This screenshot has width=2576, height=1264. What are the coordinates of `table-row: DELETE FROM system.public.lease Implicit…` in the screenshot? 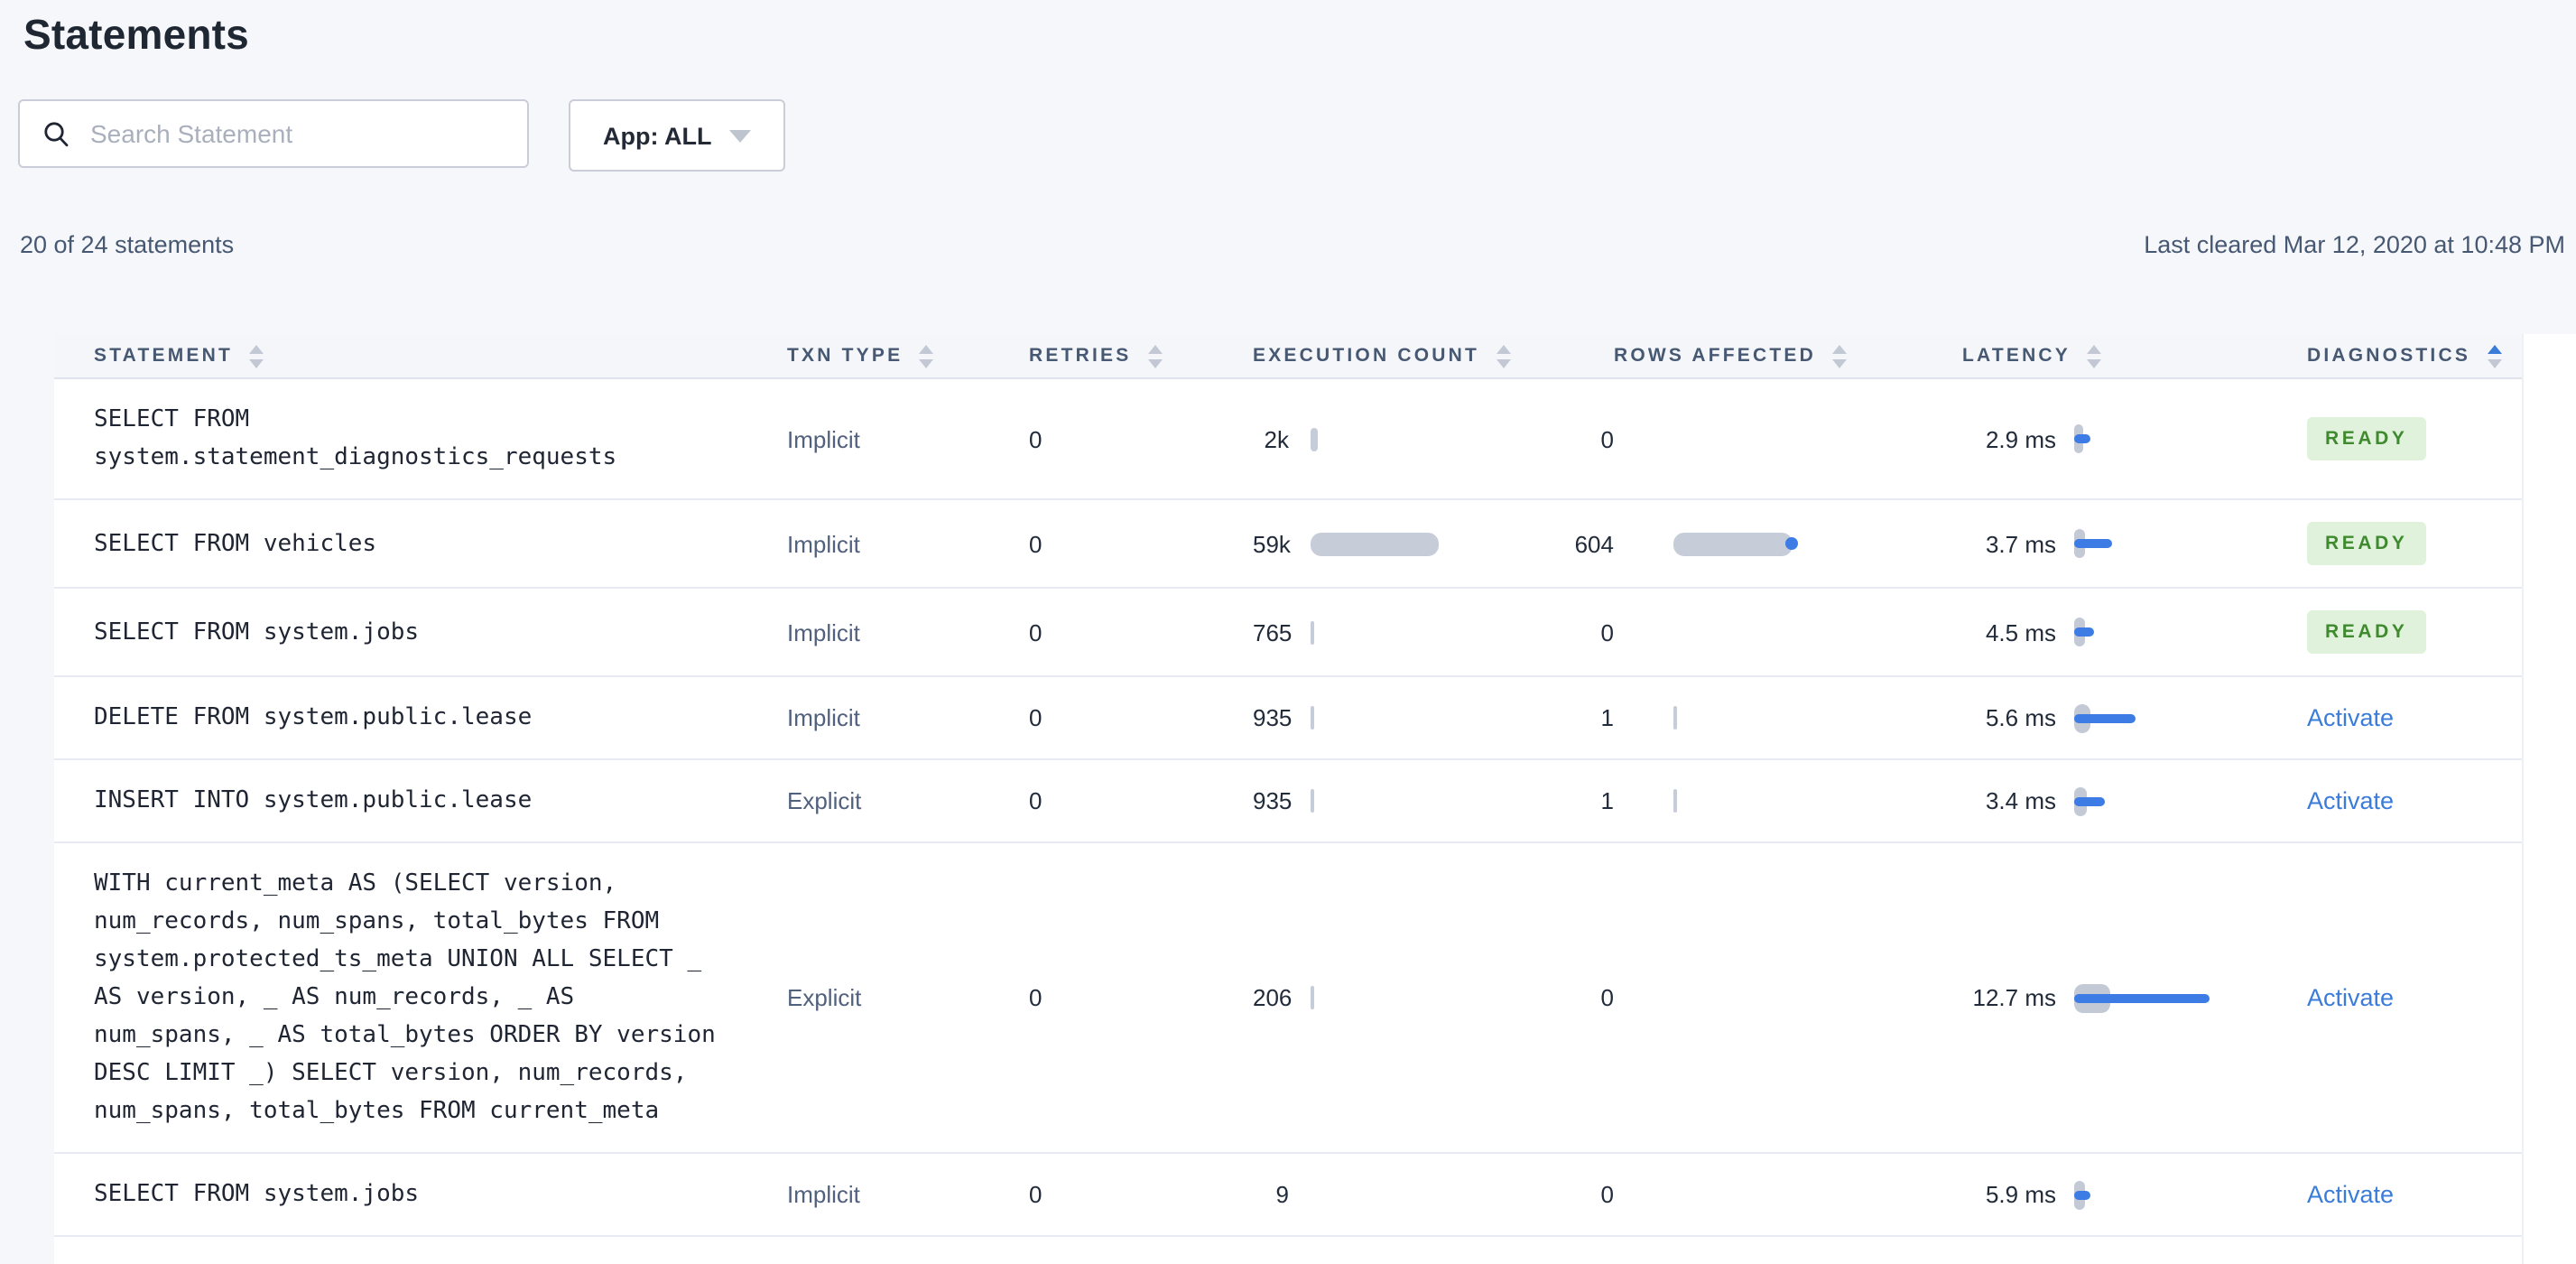 It's located at (1288, 718).